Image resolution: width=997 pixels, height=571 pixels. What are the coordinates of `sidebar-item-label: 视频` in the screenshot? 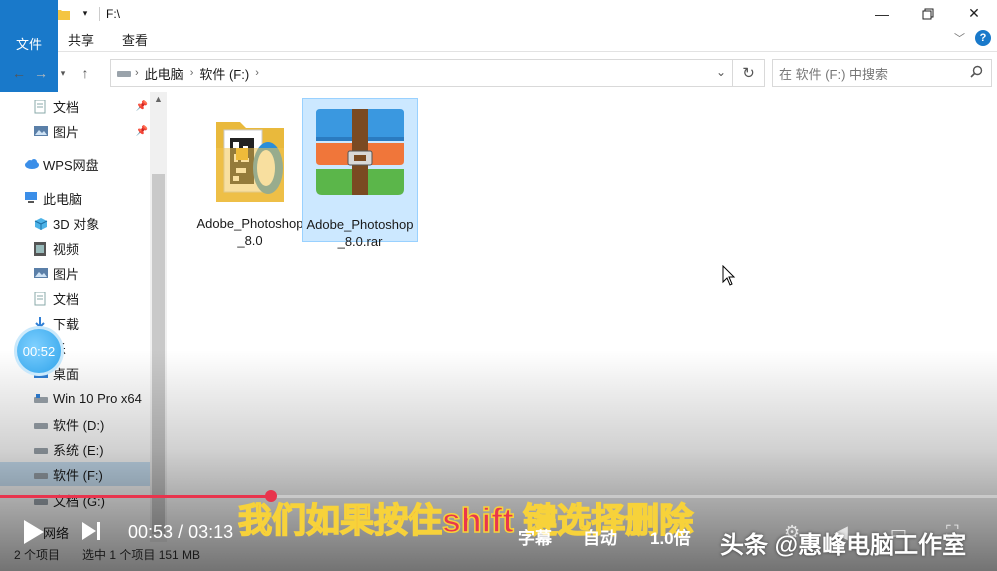 It's located at (66, 248).